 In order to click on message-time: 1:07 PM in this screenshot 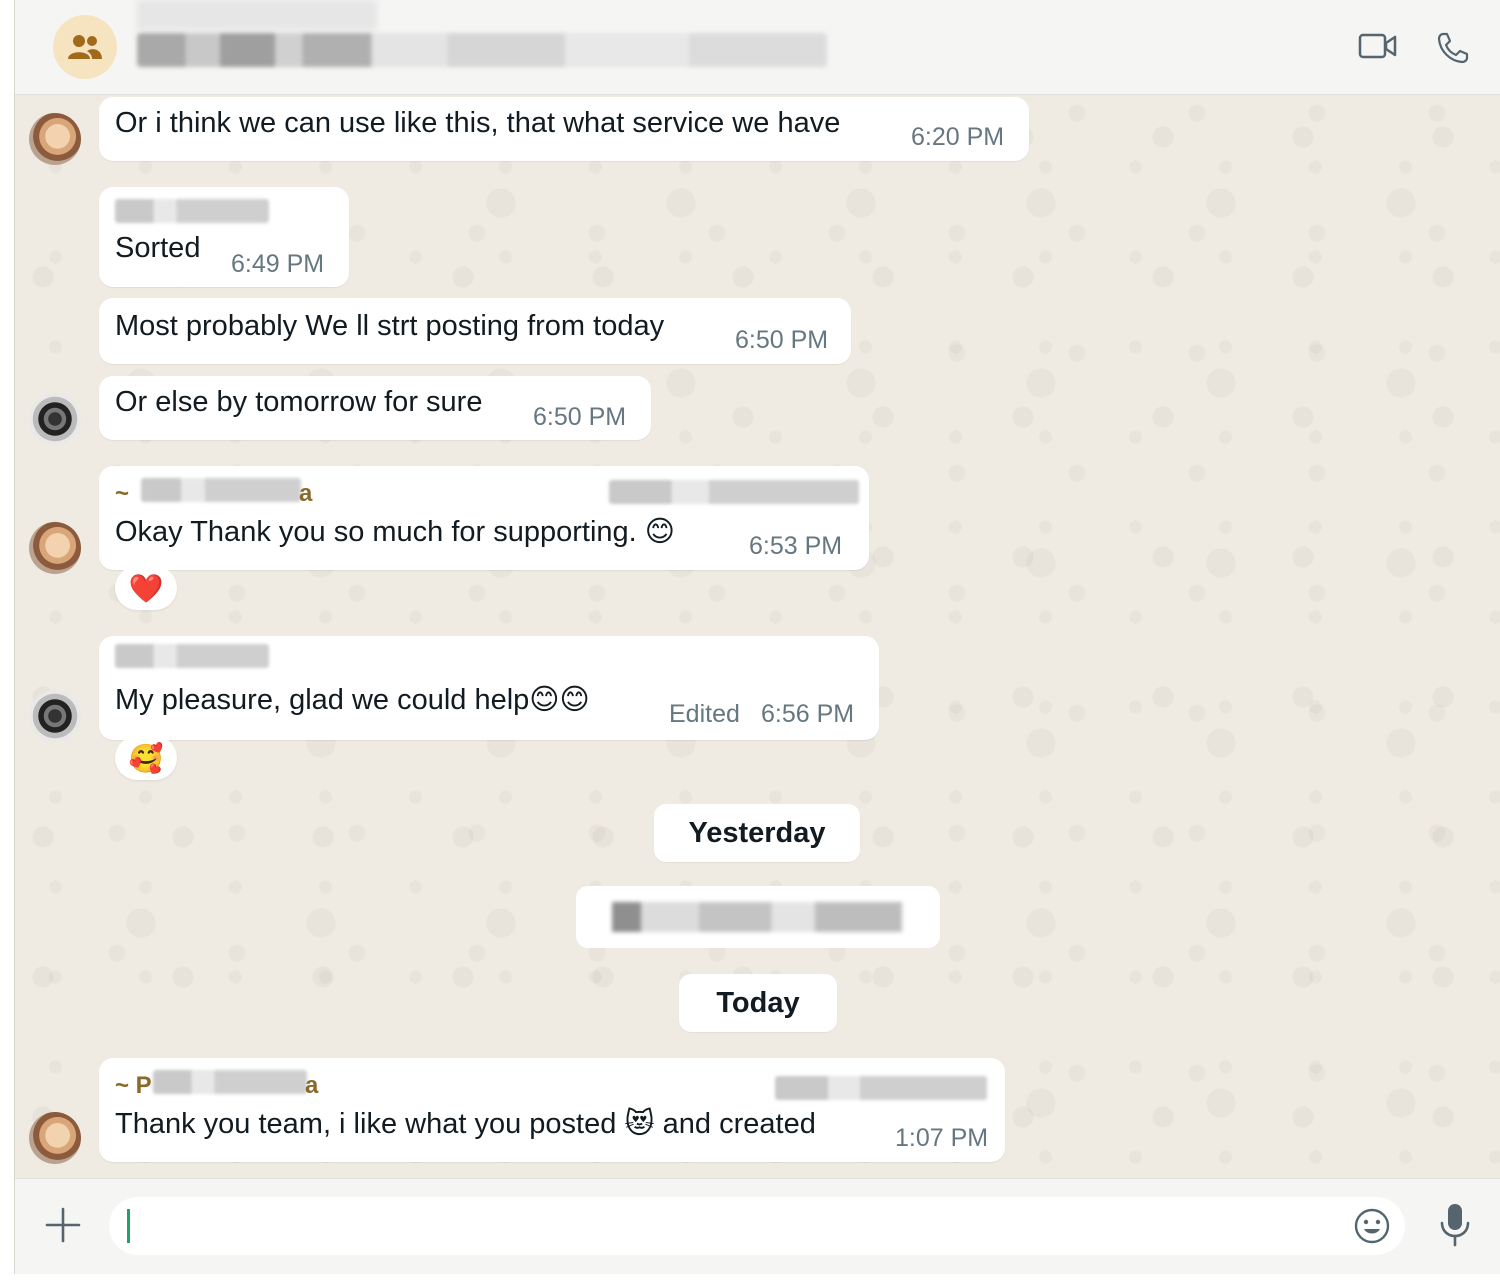, I will do `click(942, 1138)`.